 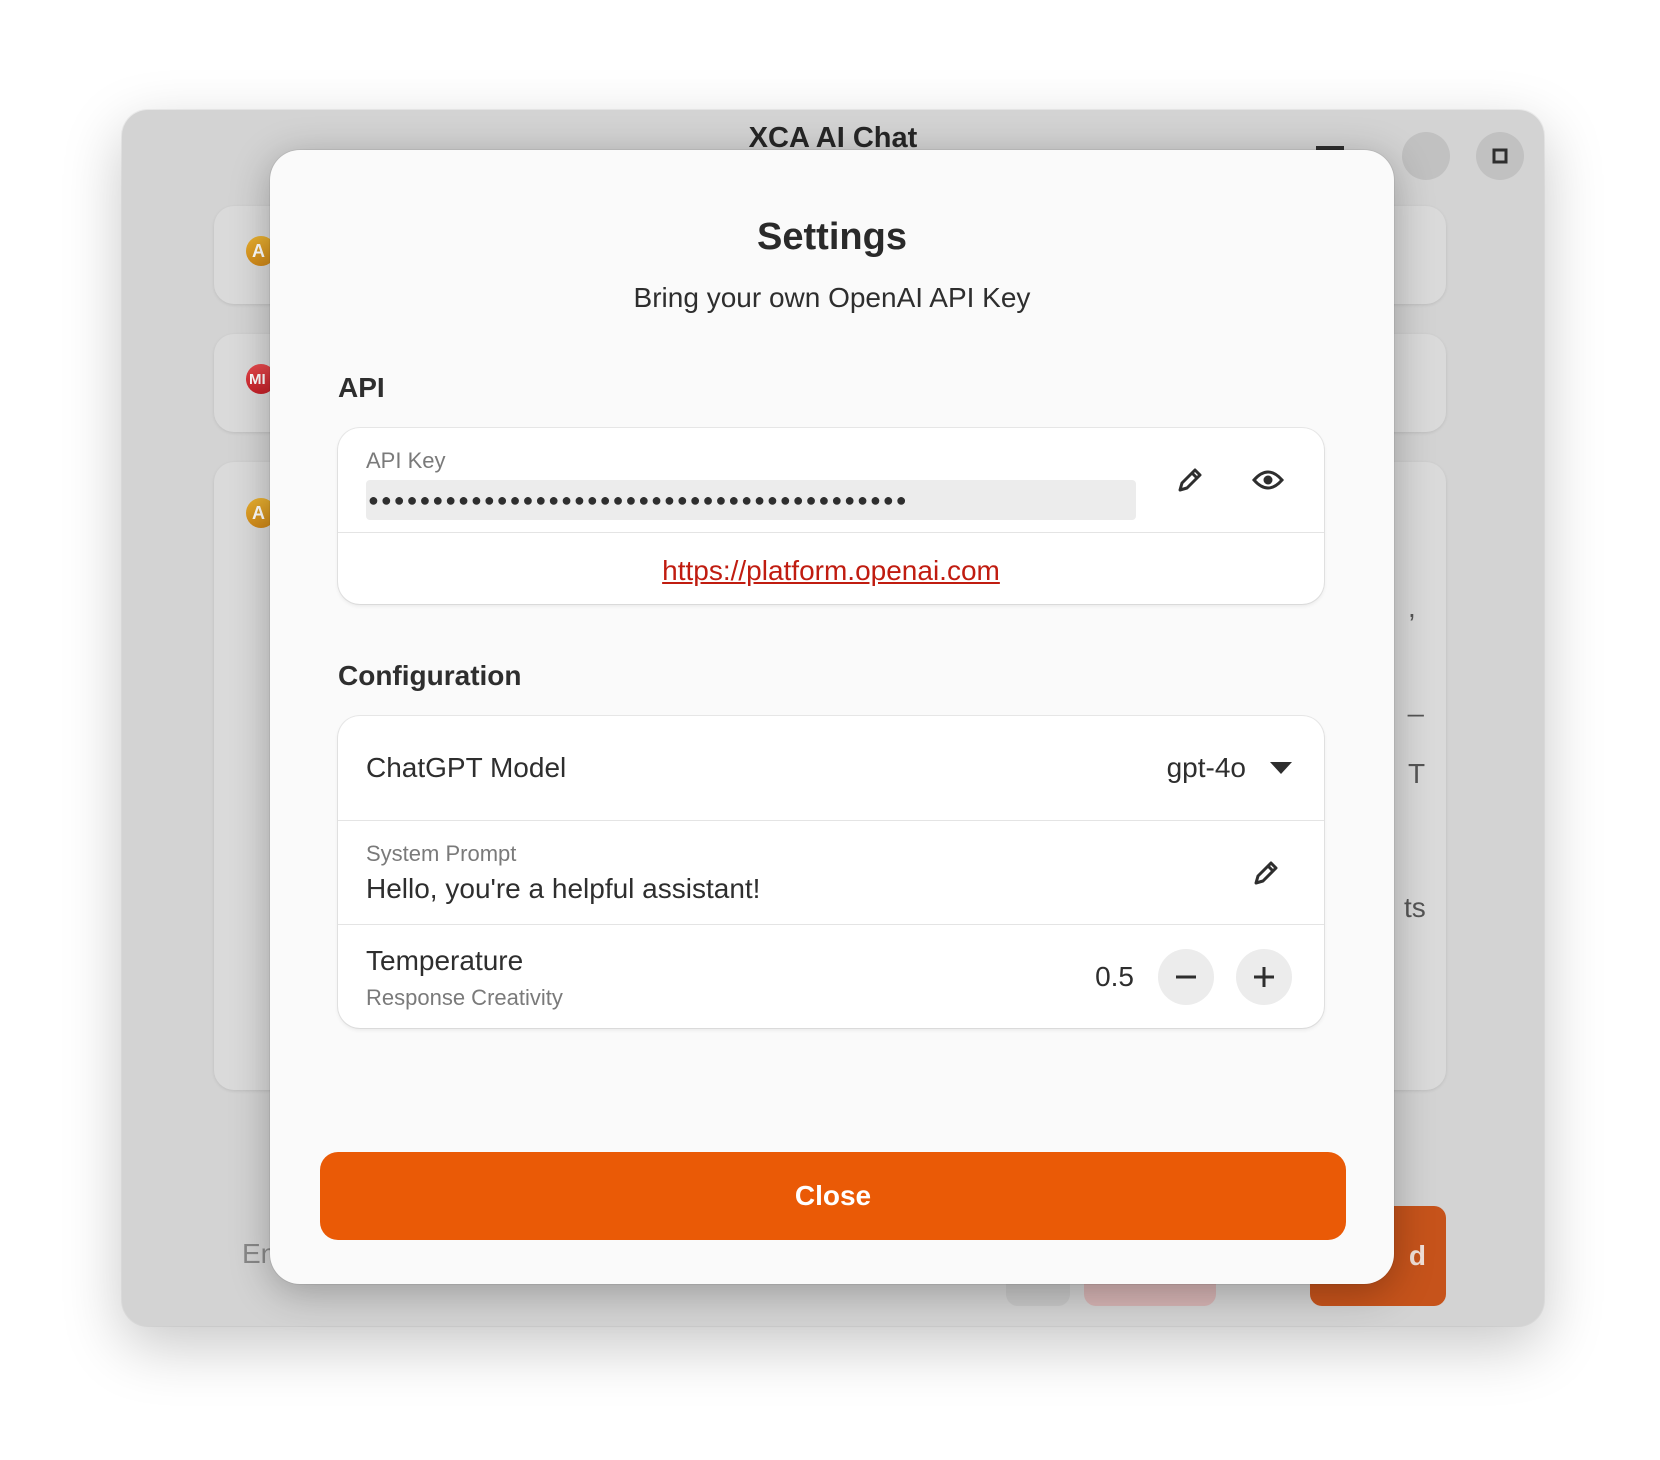 What do you see at coordinates (361, 387) in the screenshot?
I see `api-heading: API` at bounding box center [361, 387].